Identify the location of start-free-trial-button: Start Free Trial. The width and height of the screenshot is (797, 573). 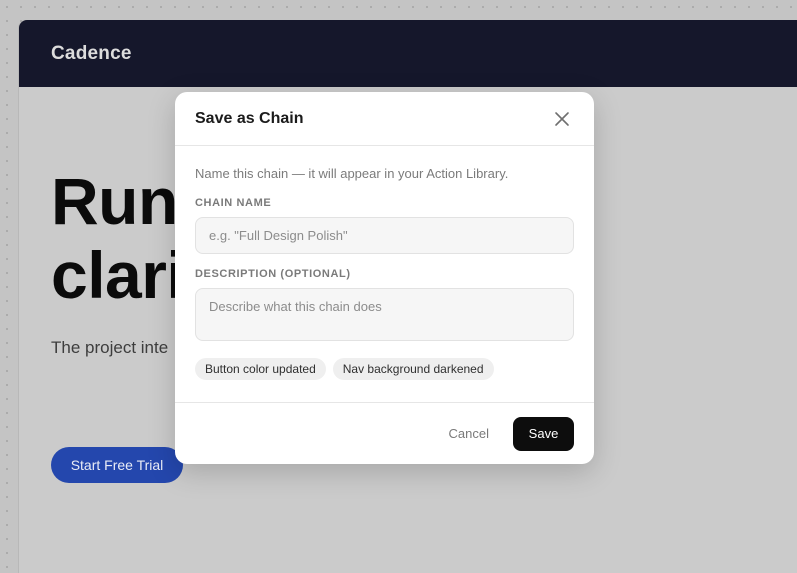
(117, 465).